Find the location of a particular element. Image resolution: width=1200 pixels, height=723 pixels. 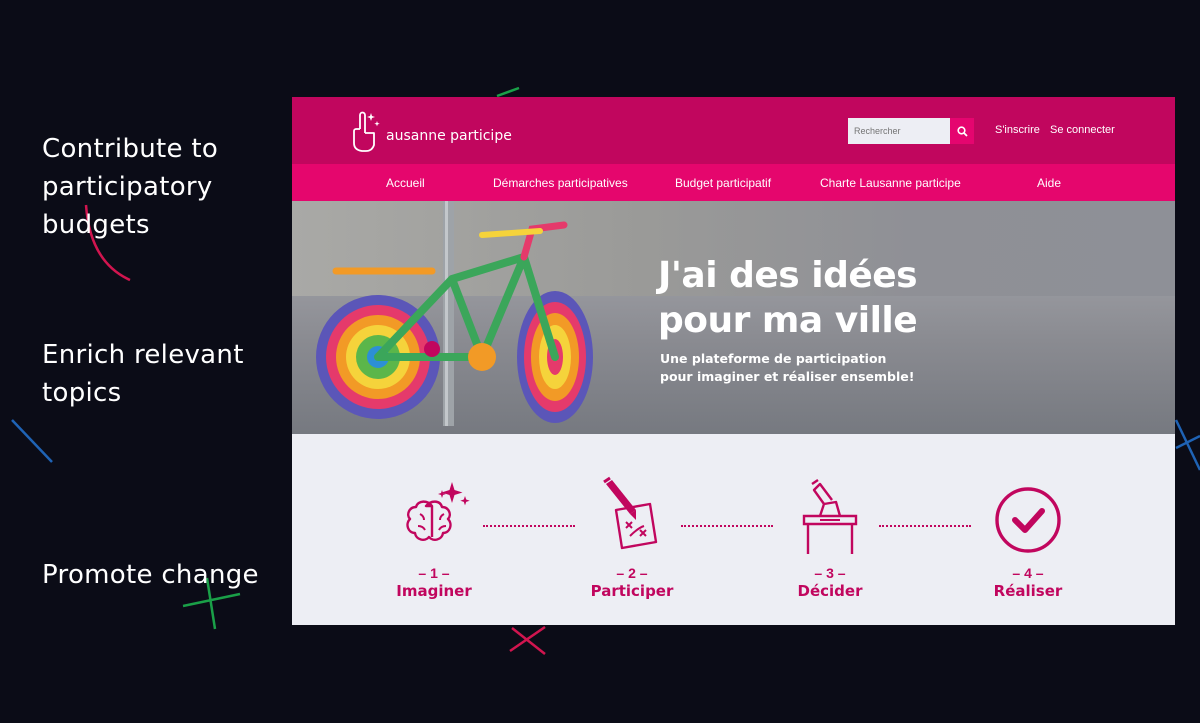

step-number: – 2 – is located at coordinates (632, 573).